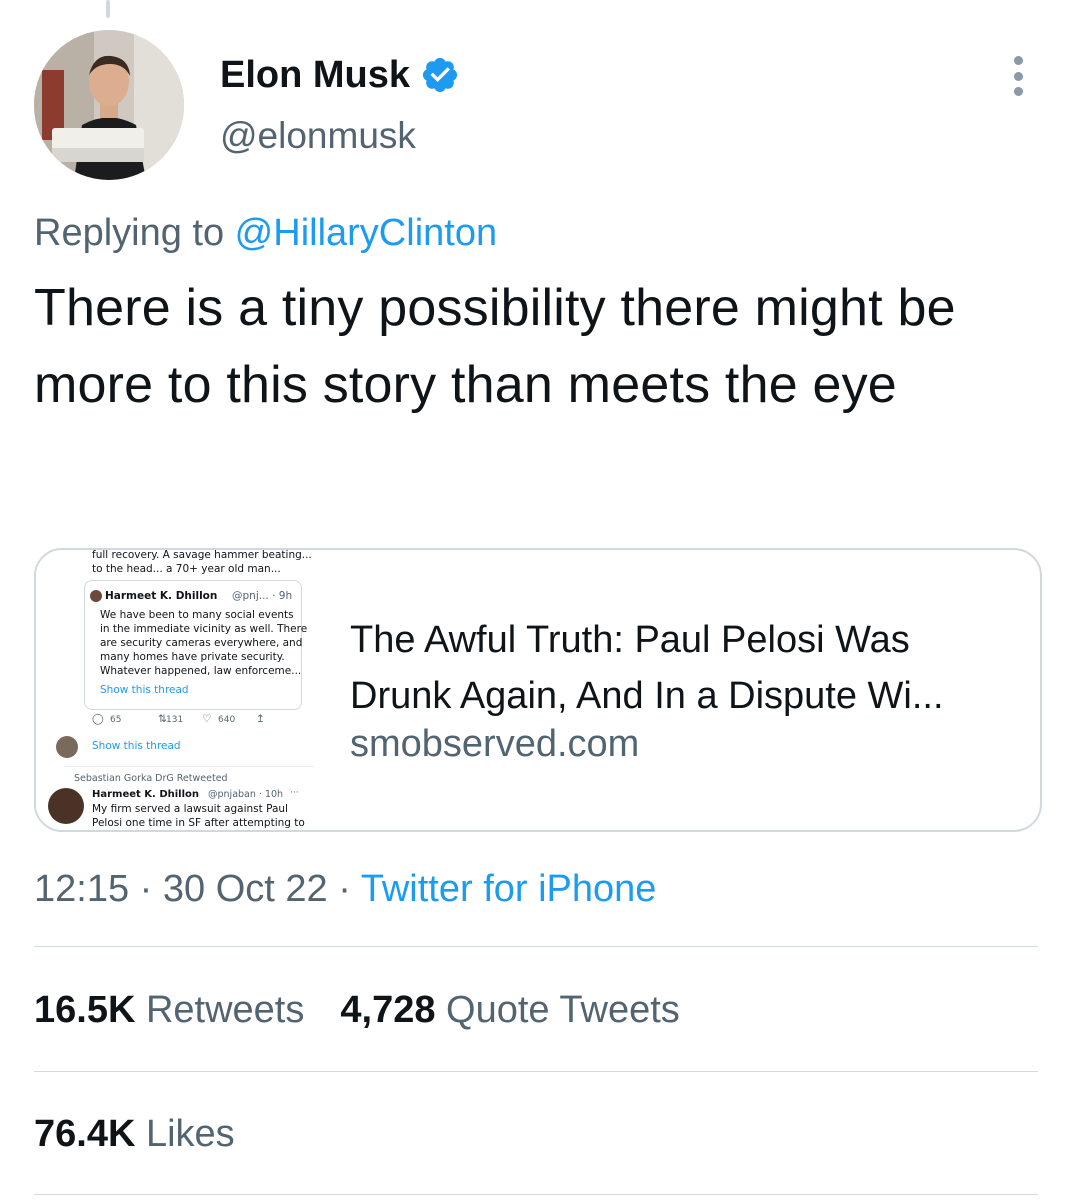 This screenshot has height=1200, width=1073. I want to click on thread-connector-line, so click(108, 9).